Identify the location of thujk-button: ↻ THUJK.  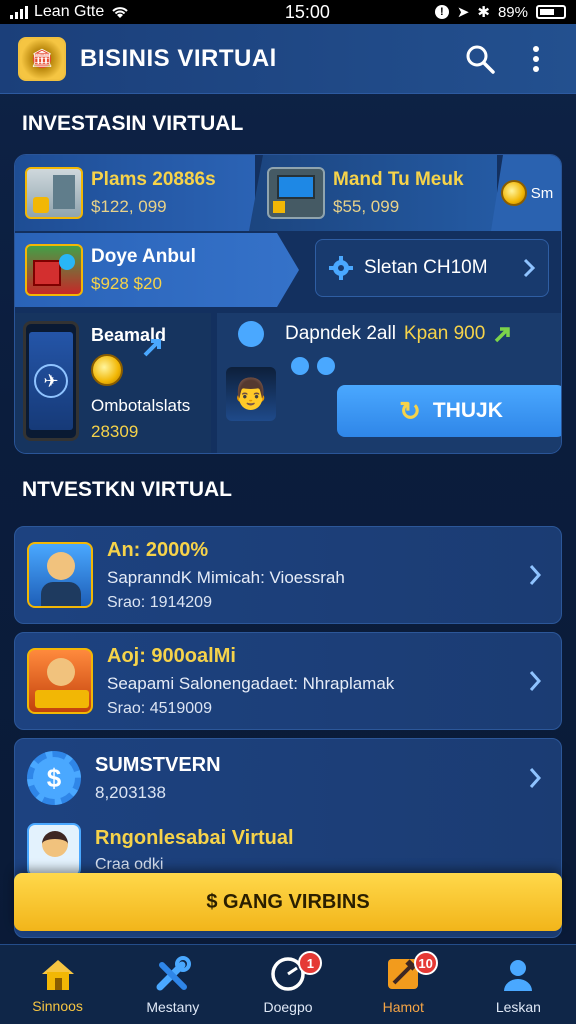
(449, 411).